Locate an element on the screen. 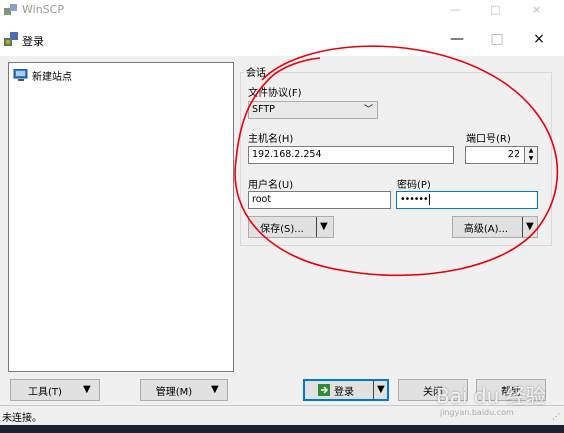  site-item-label: 新建站点 is located at coordinates (52, 77).